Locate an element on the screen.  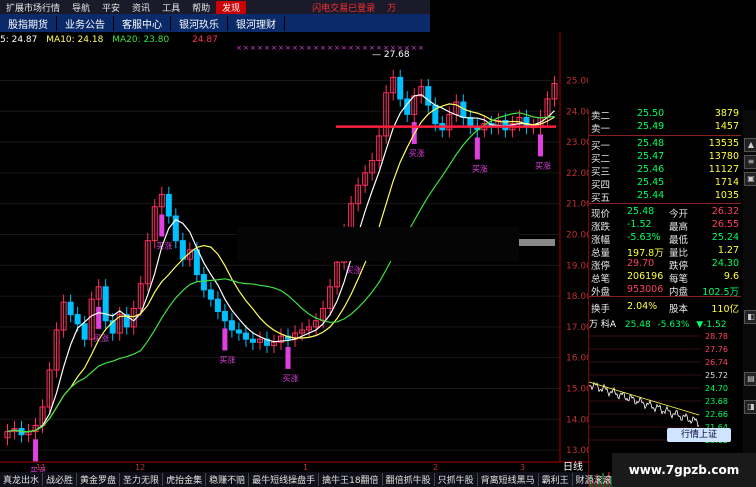
tab-yinhe-fun: 银河玖乐 is located at coordinates (199, 23).